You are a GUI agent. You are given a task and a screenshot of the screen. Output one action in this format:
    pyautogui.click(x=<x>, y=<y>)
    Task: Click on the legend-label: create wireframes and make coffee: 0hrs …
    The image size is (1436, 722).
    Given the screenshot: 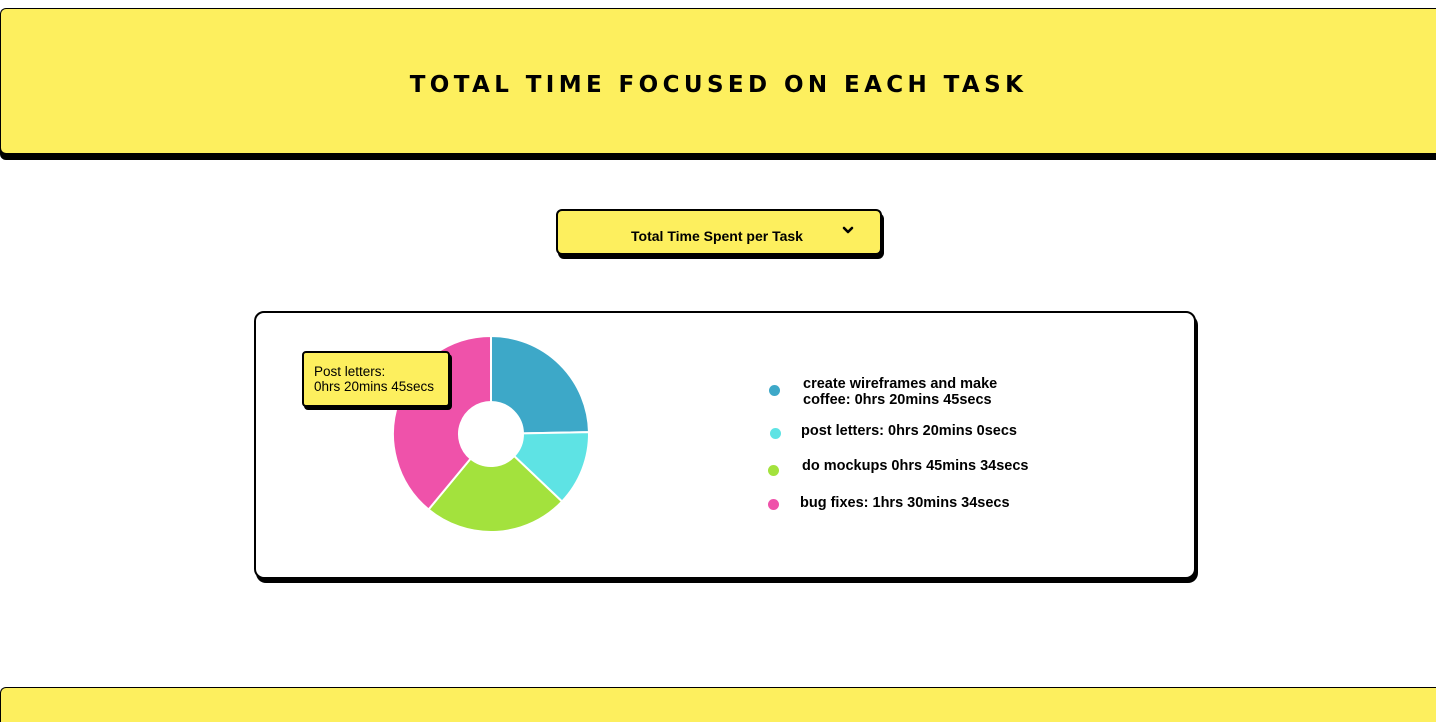 What is the action you would take?
    pyautogui.click(x=900, y=392)
    